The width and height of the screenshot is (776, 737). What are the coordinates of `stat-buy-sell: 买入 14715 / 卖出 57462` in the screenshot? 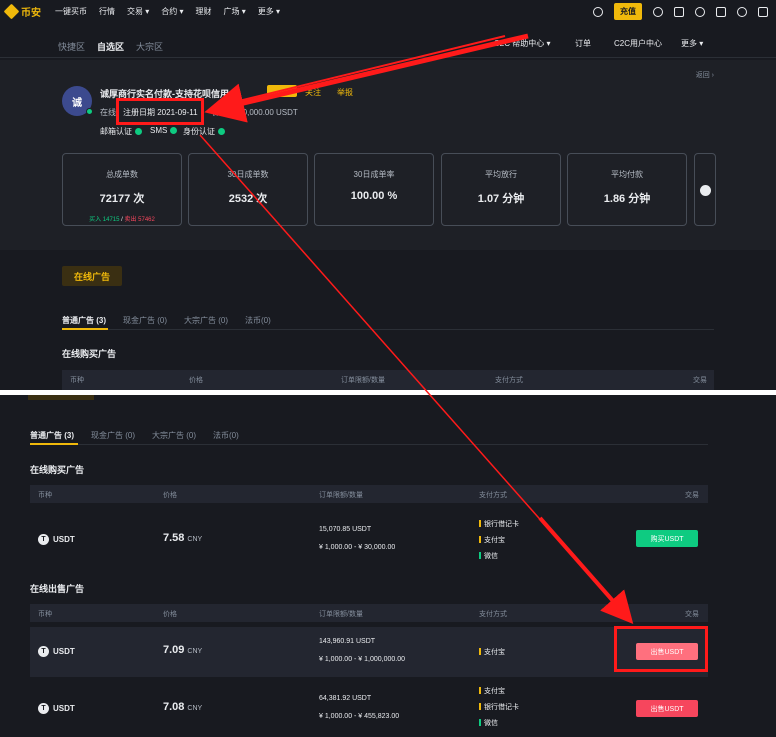 It's located at (122, 220).